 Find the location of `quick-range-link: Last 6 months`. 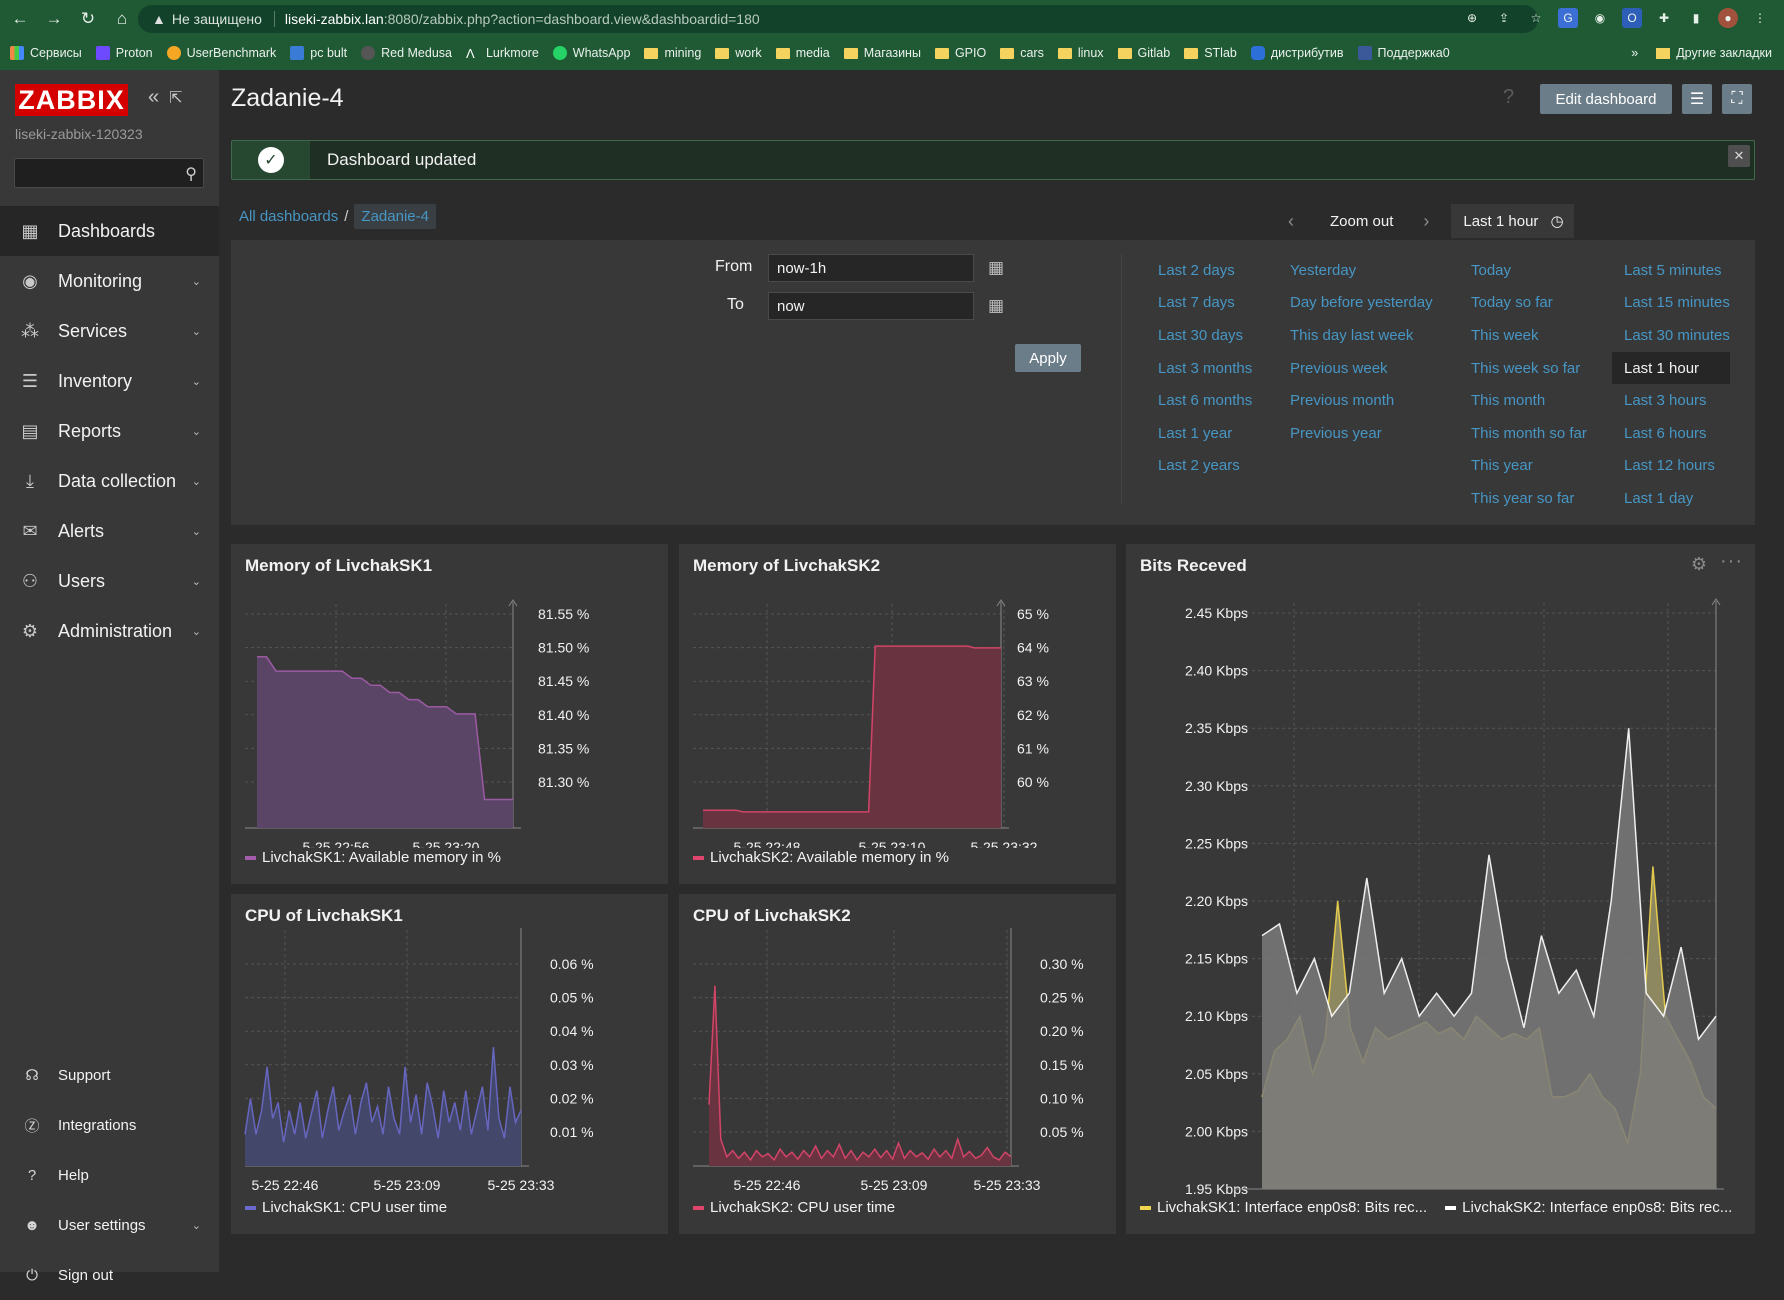

quick-range-link: Last 6 months is located at coordinates (1205, 400).